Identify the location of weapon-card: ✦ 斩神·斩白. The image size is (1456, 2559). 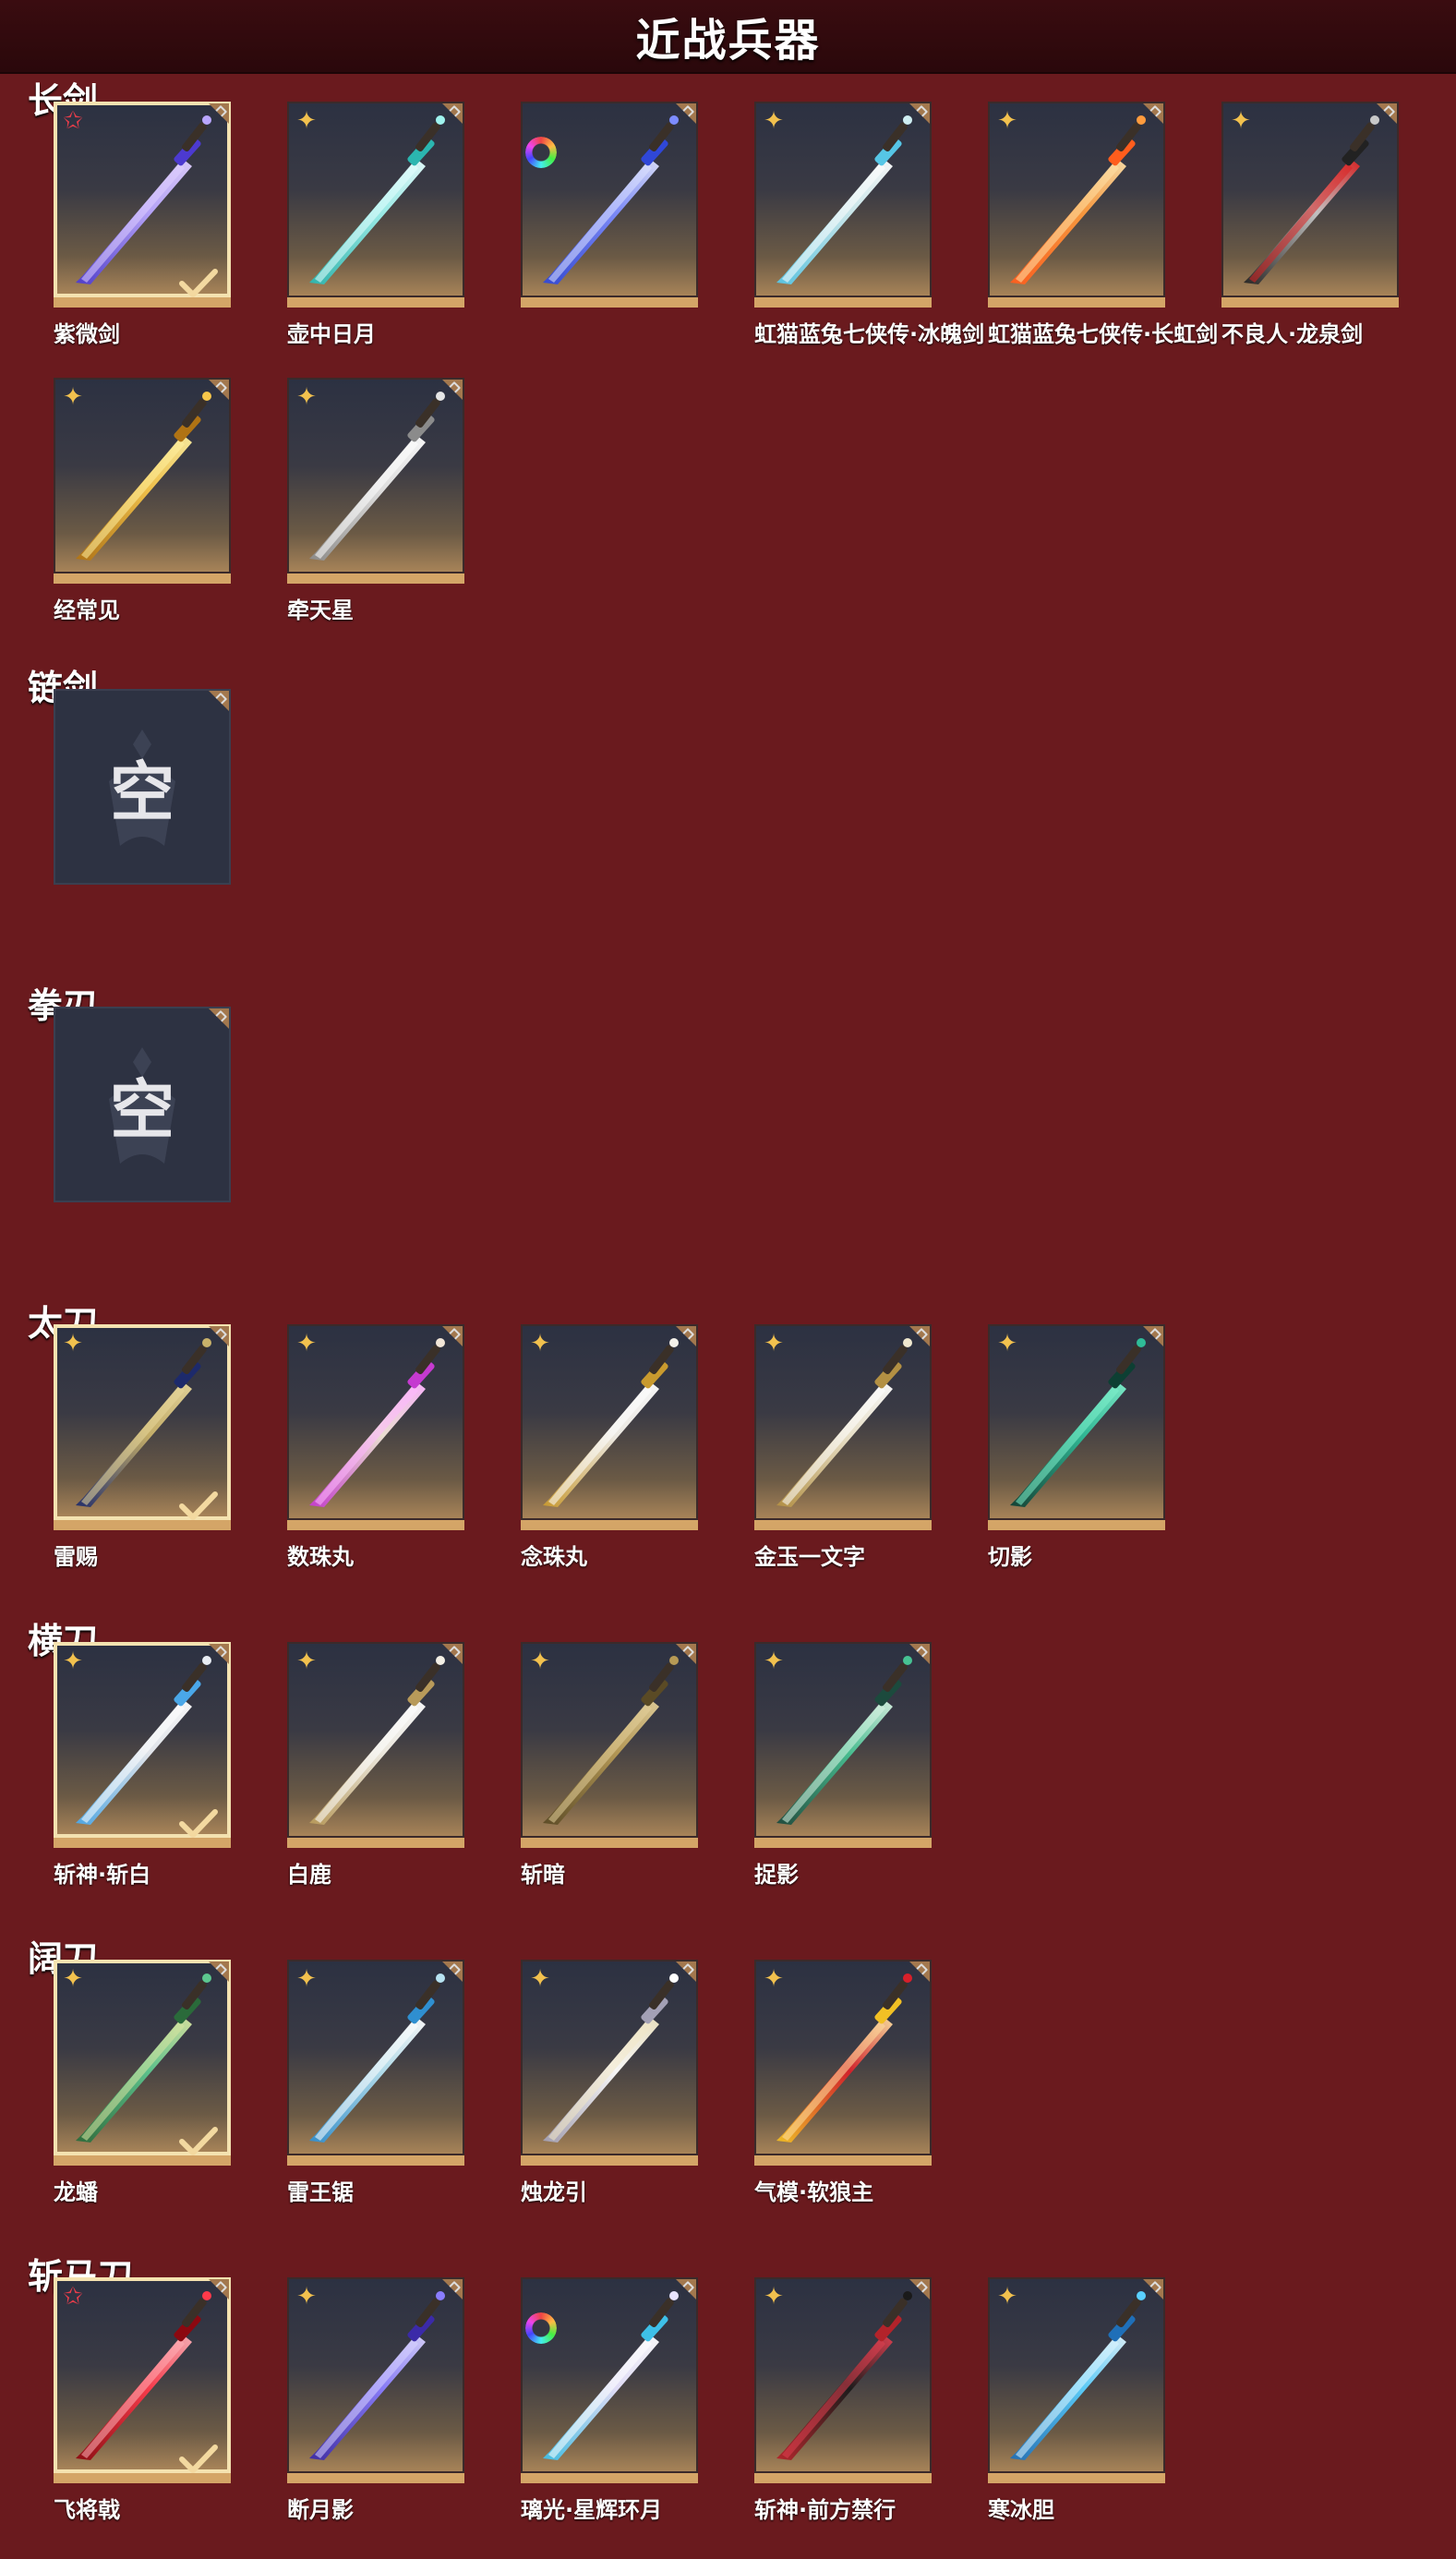
(142, 1765).